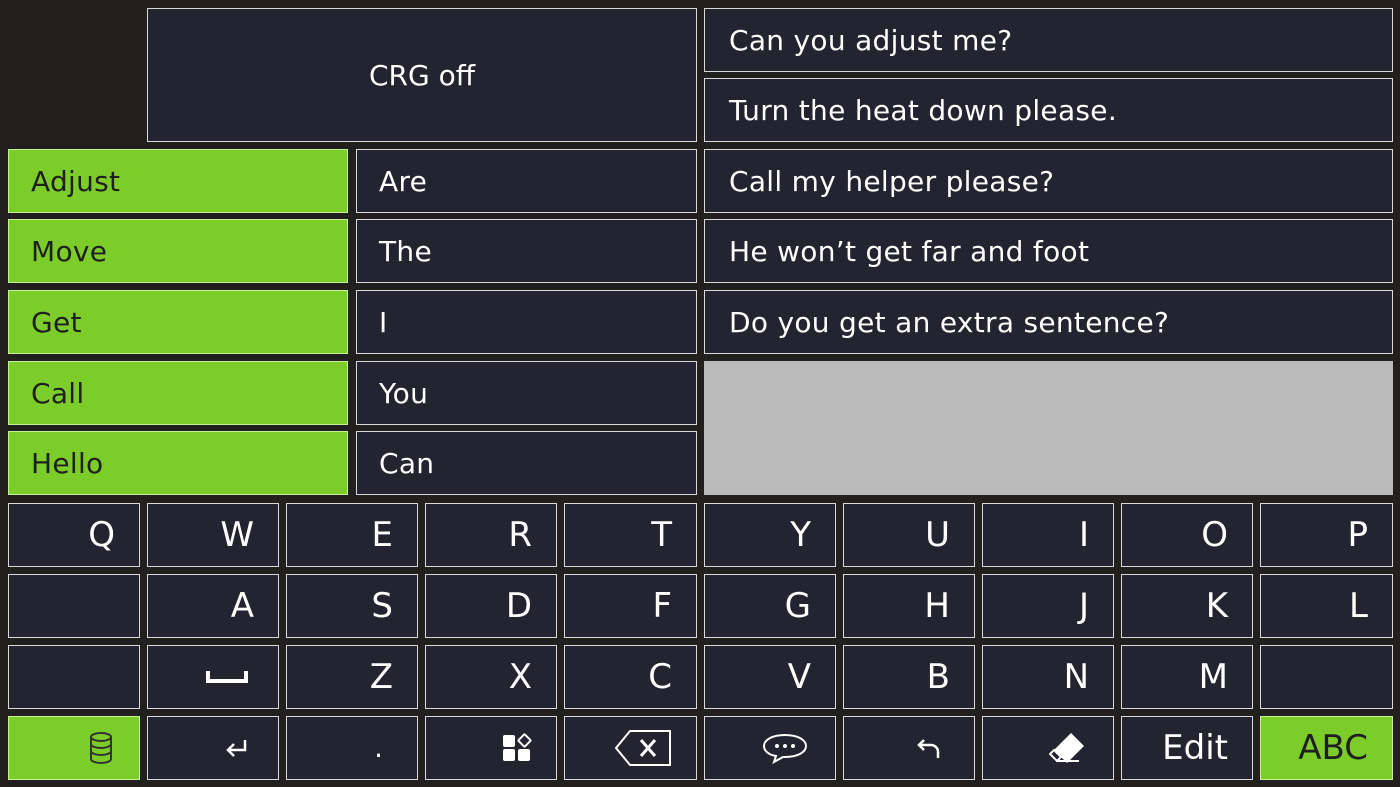 This screenshot has width=1400, height=787. What do you see at coordinates (937, 606) in the screenshot?
I see `key-label: H` at bounding box center [937, 606].